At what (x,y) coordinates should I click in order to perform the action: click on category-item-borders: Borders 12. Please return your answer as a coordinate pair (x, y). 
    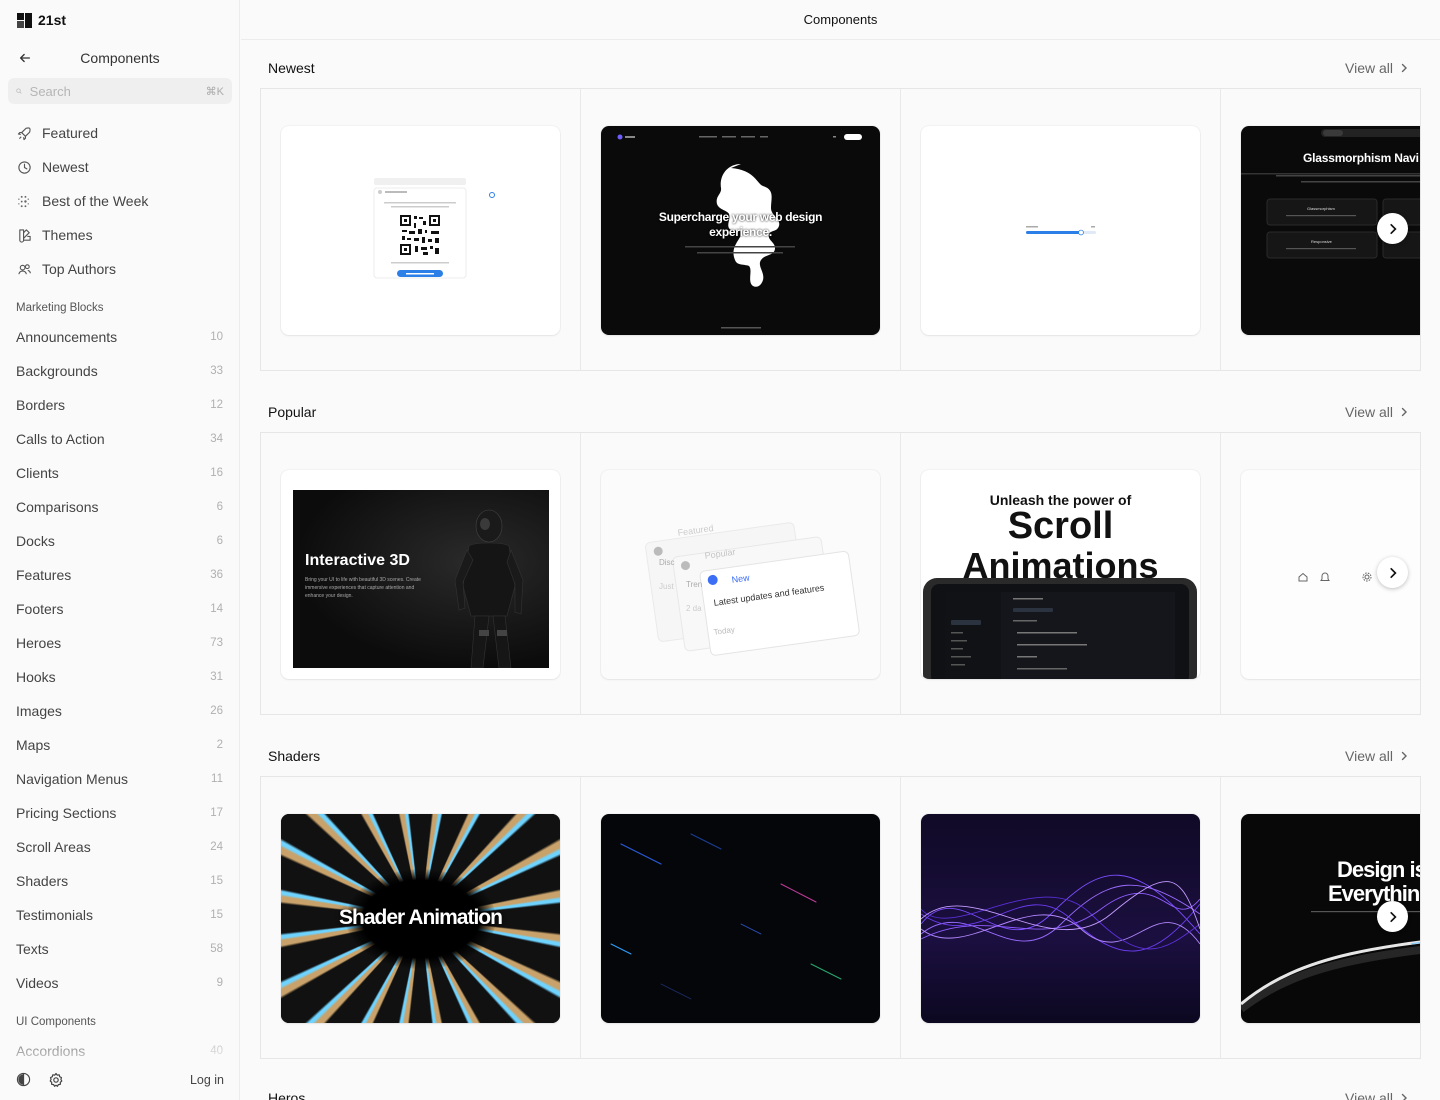
    Looking at the image, I should click on (120, 405).